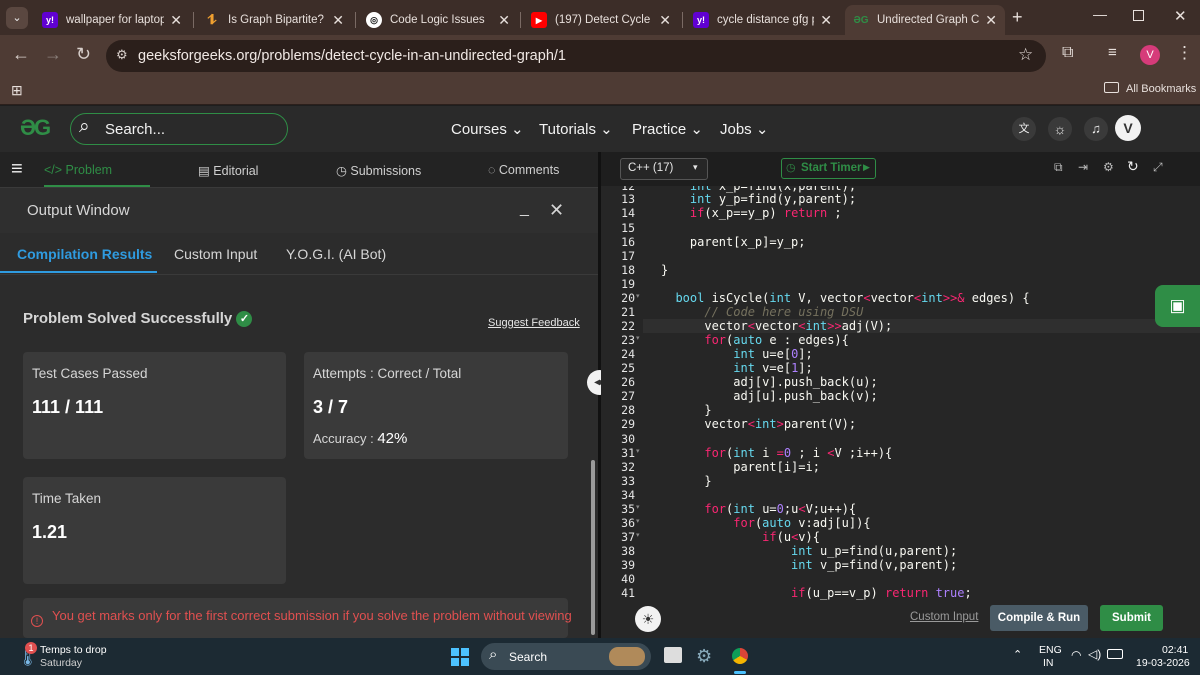 The image size is (1200, 675). I want to click on code-line-26: adj[v].push_back(u);, so click(769, 382).